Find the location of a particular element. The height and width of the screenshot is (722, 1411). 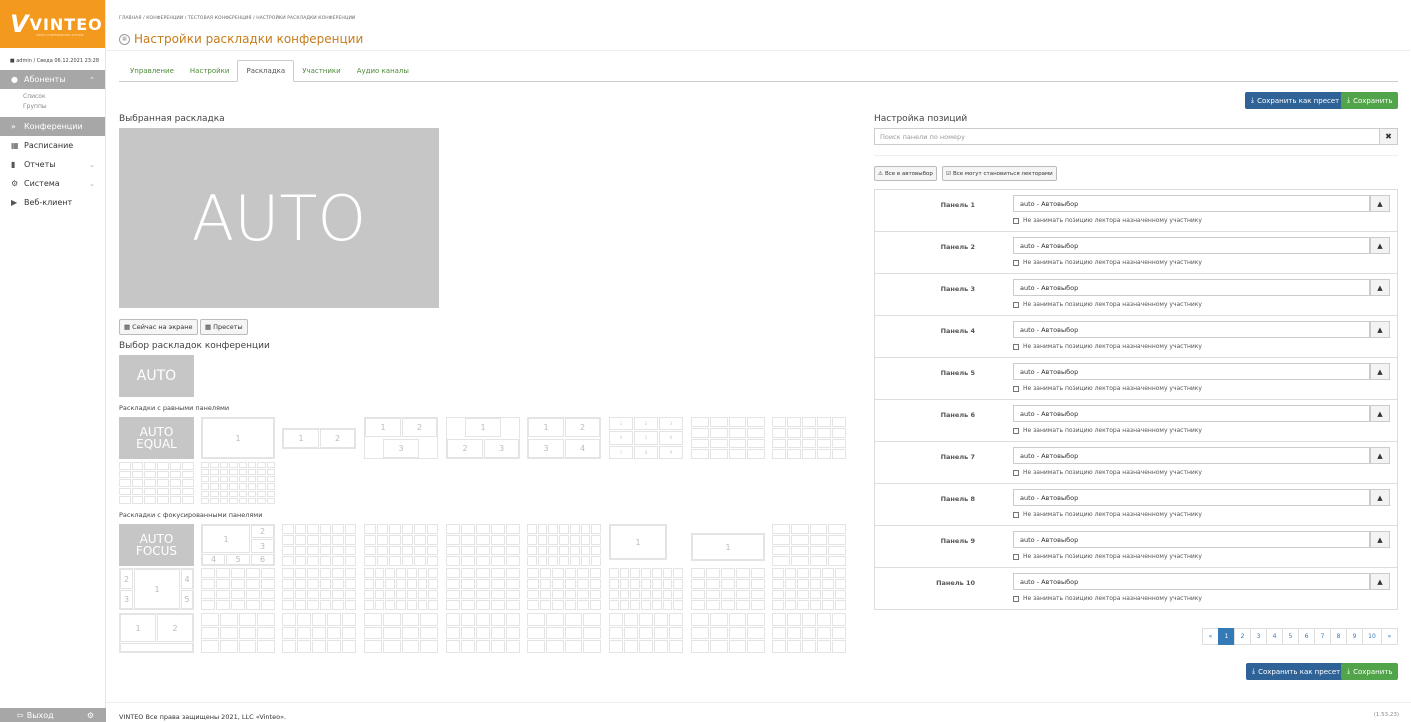

pager-page: 6 is located at coordinates (1306, 636).